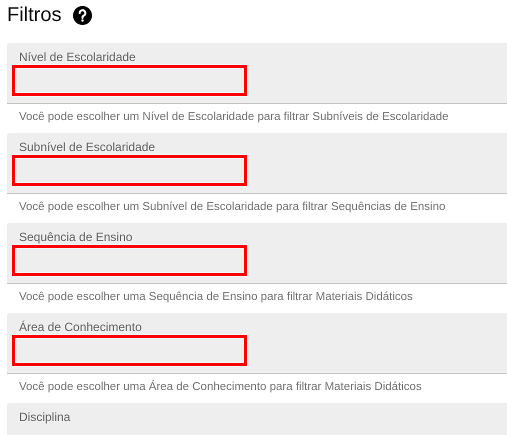 The image size is (507, 435). What do you see at coordinates (34, 15) in the screenshot?
I see `filters-title: Filtros` at bounding box center [34, 15].